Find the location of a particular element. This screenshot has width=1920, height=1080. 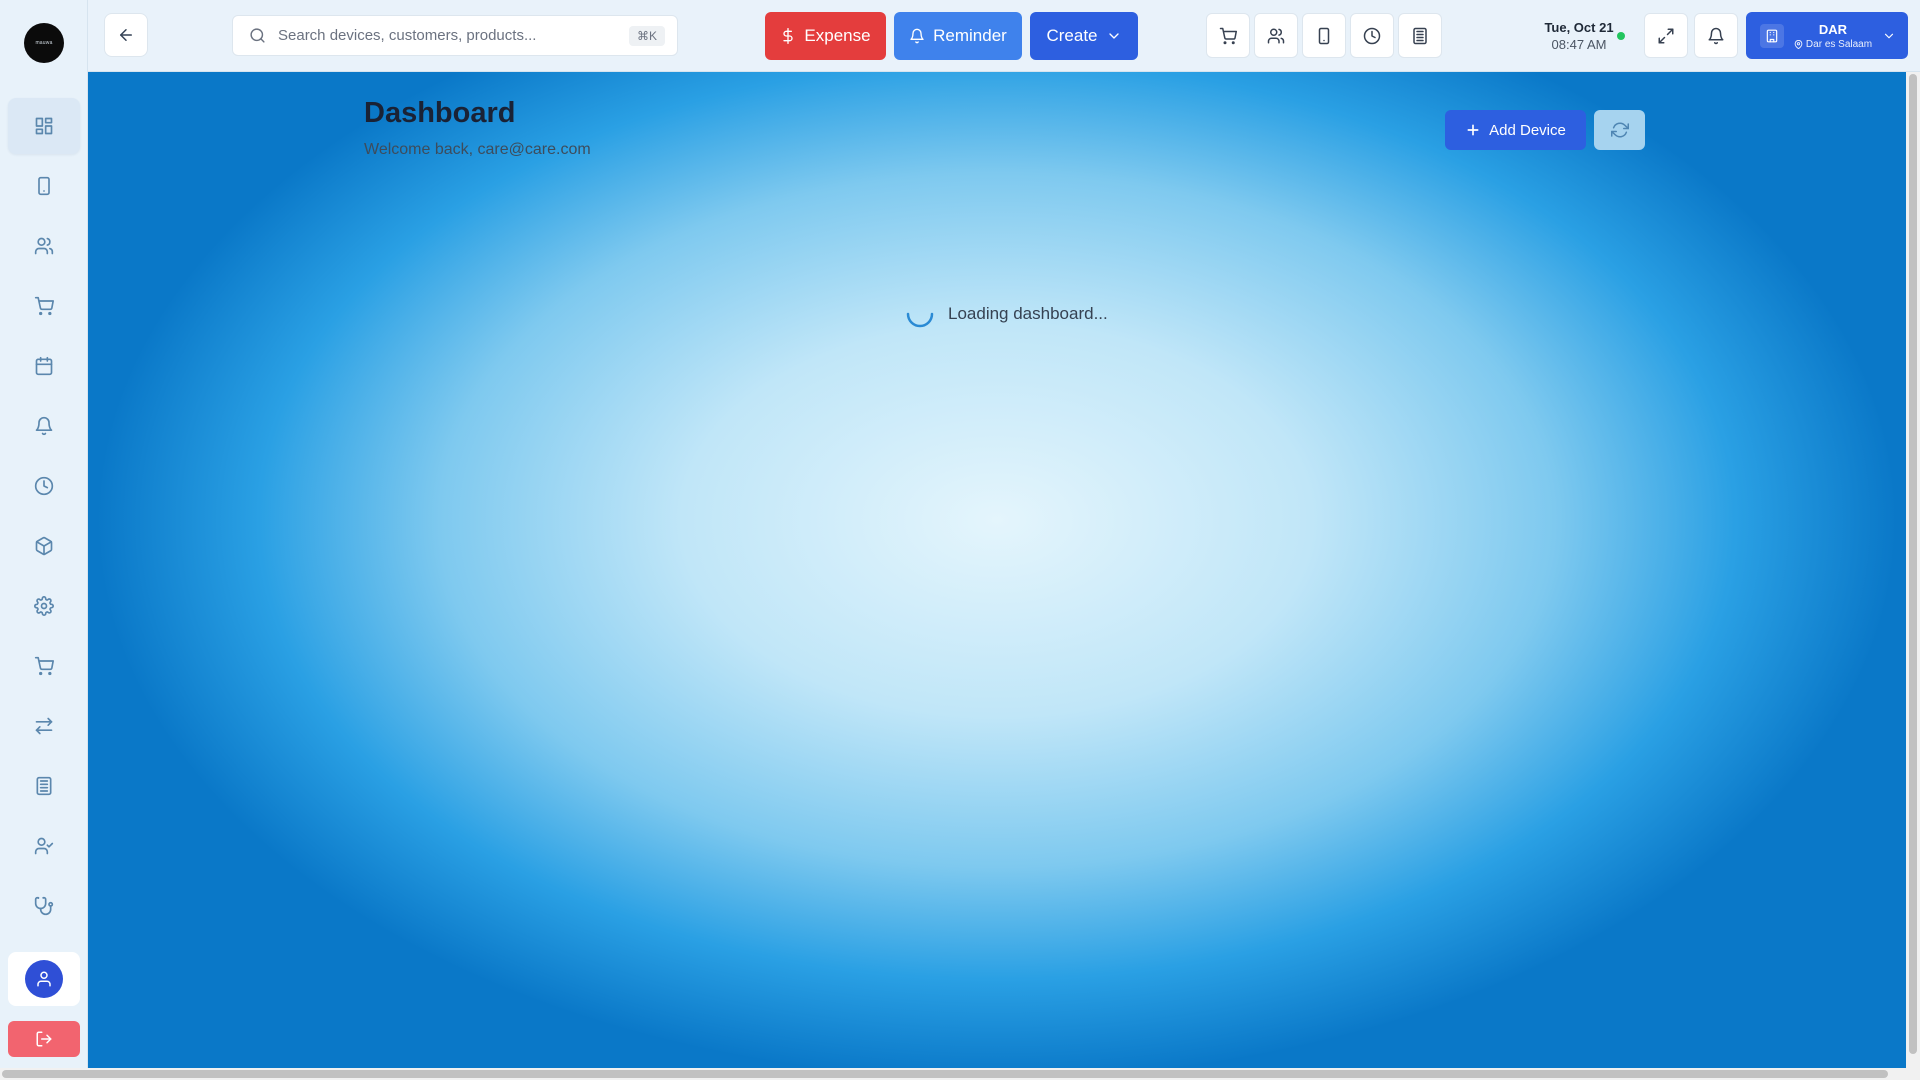

quick-customers-button is located at coordinates (1276, 35).